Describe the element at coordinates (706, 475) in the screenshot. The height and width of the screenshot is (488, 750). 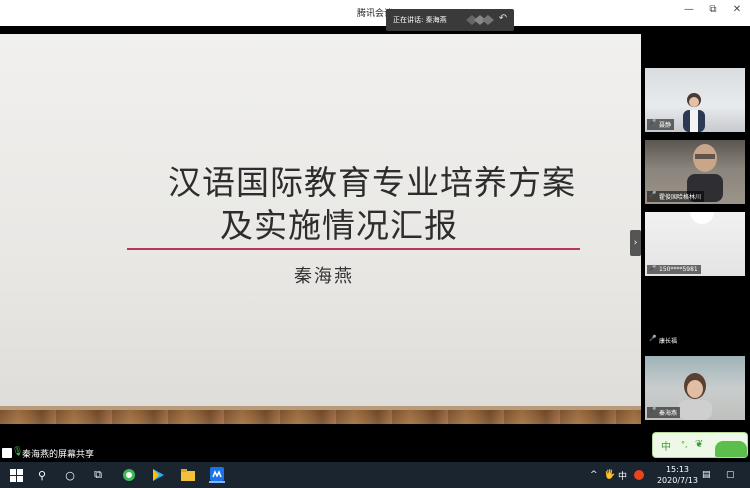
I see `notepad-icon: ▤` at that location.